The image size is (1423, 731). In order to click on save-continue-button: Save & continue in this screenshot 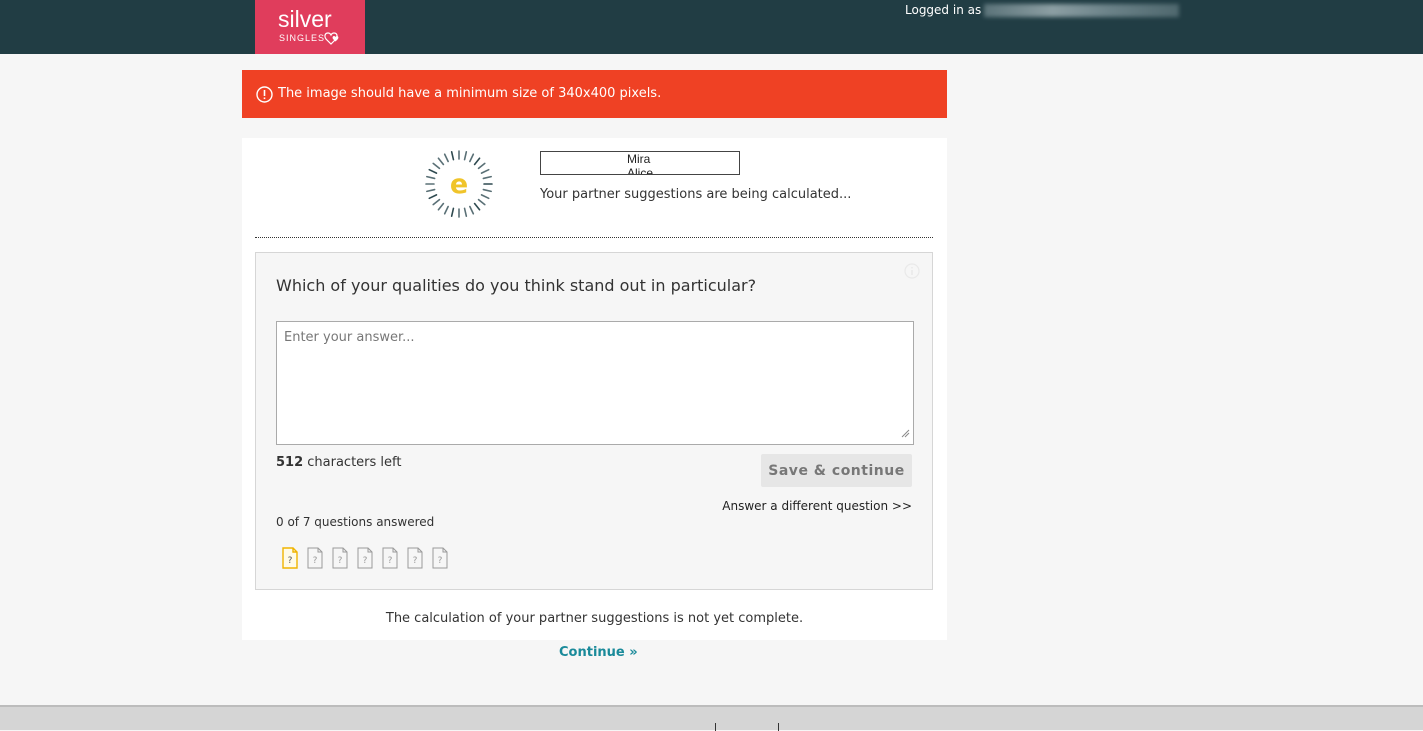, I will do `click(836, 470)`.